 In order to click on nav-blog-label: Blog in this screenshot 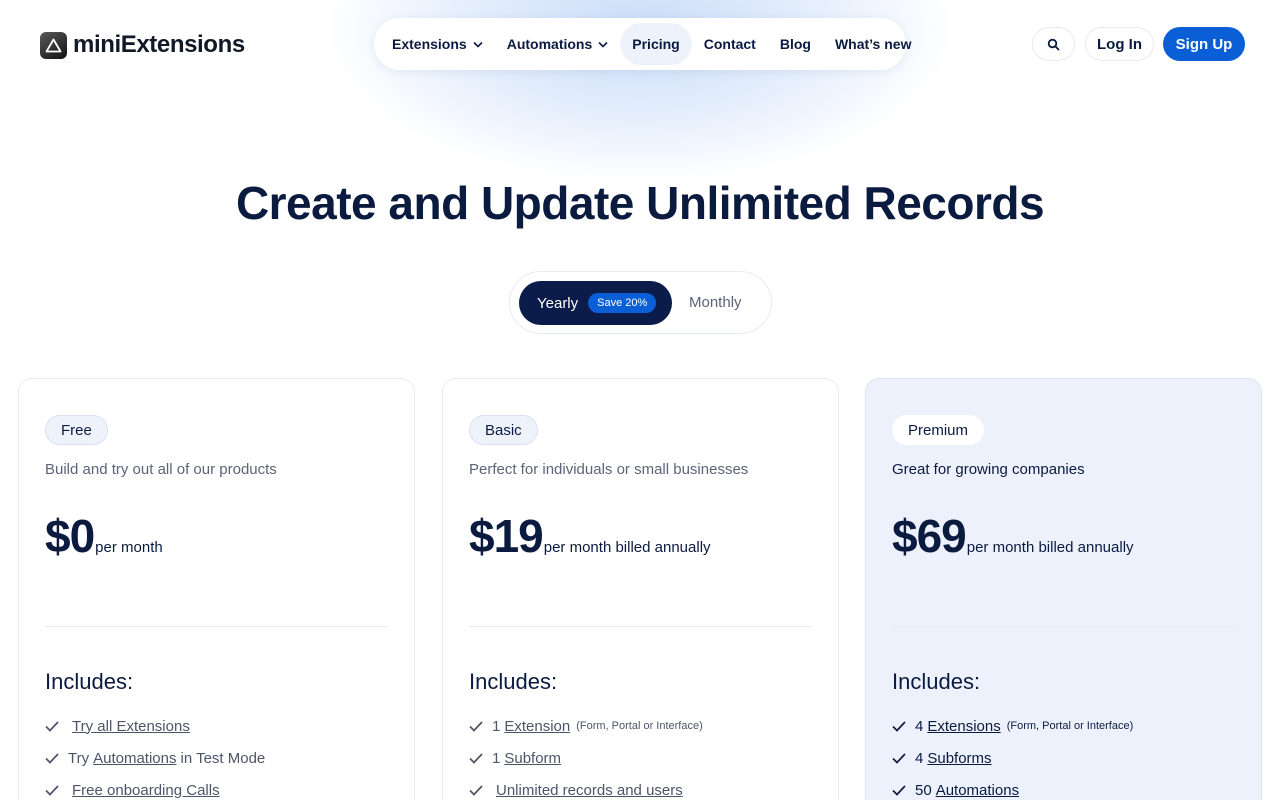, I will do `click(795, 44)`.